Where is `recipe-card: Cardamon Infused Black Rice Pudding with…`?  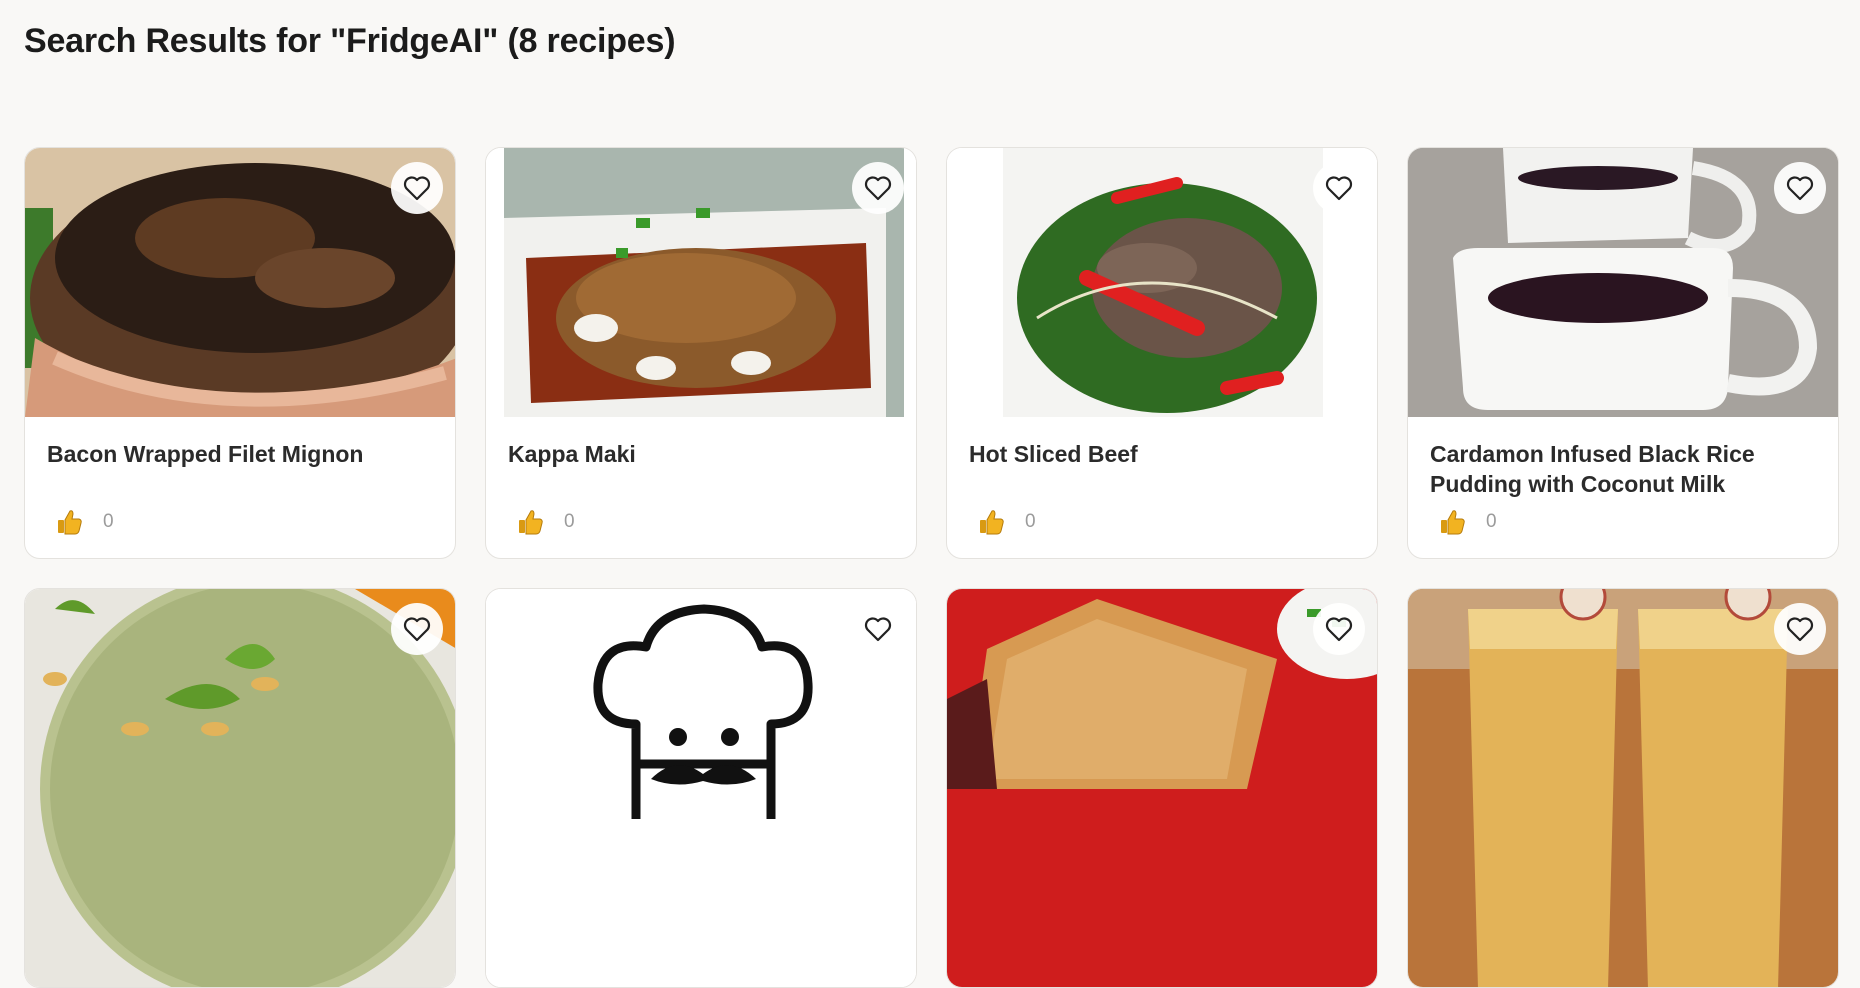 recipe-card: Cardamon Infused Black Rice Pudding with… is located at coordinates (1623, 353).